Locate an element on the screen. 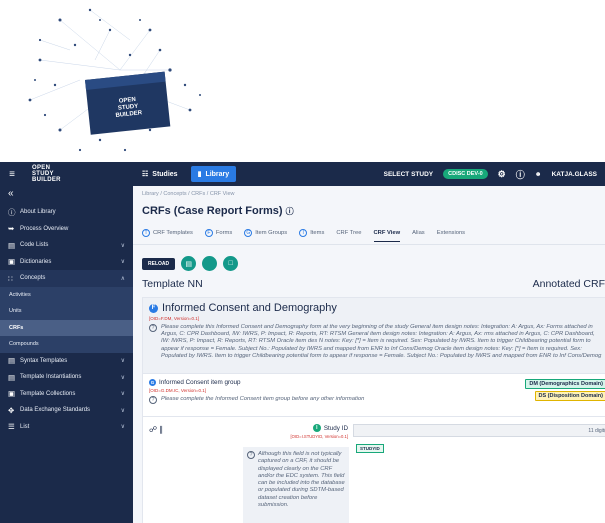 This screenshot has width=605, height=523. codelist-icon: ▤ is located at coordinates (12, 245).